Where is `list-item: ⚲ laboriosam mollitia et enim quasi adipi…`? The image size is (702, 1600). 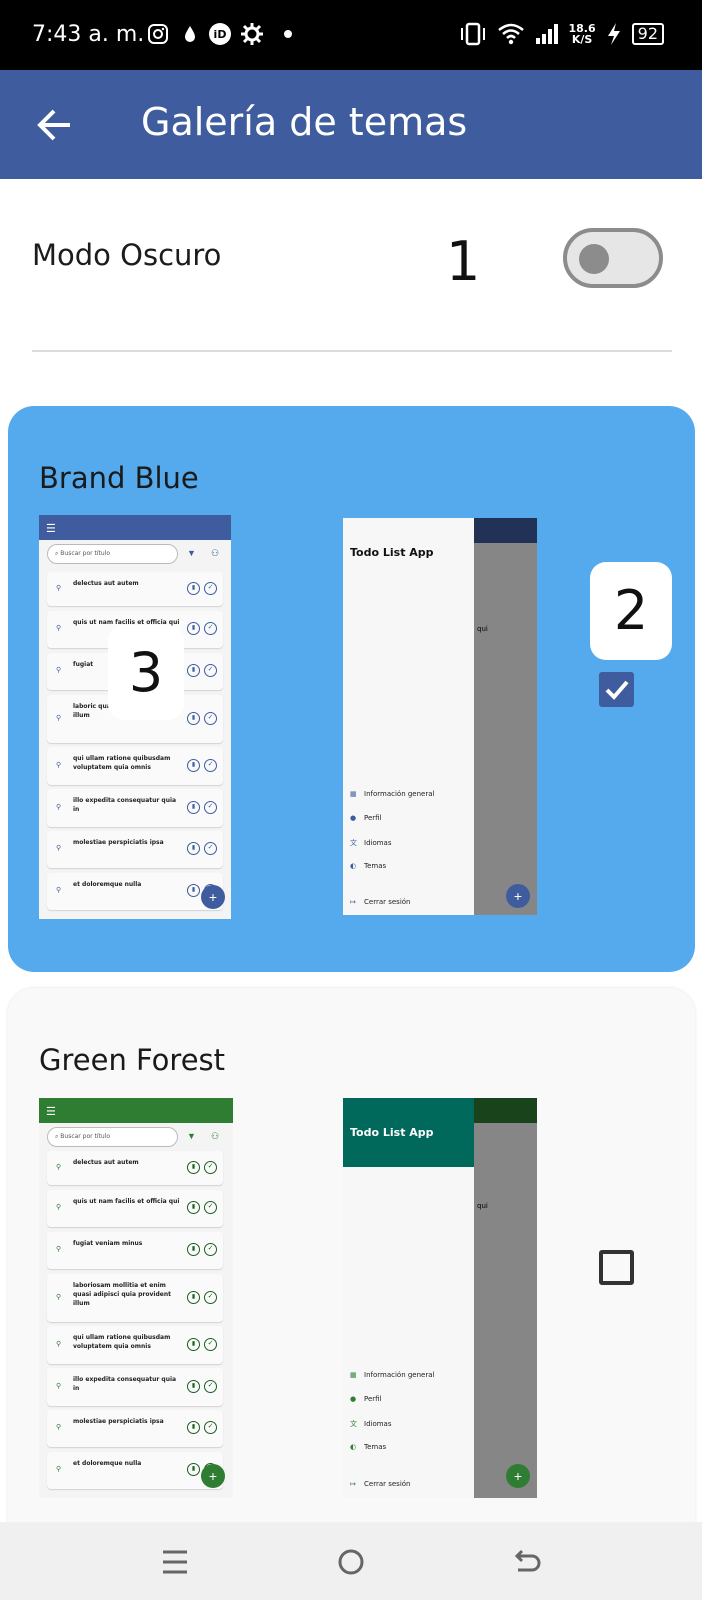 list-item: ⚲ laboriosam mollitia et enim quasi adipi… is located at coordinates (135, 1298).